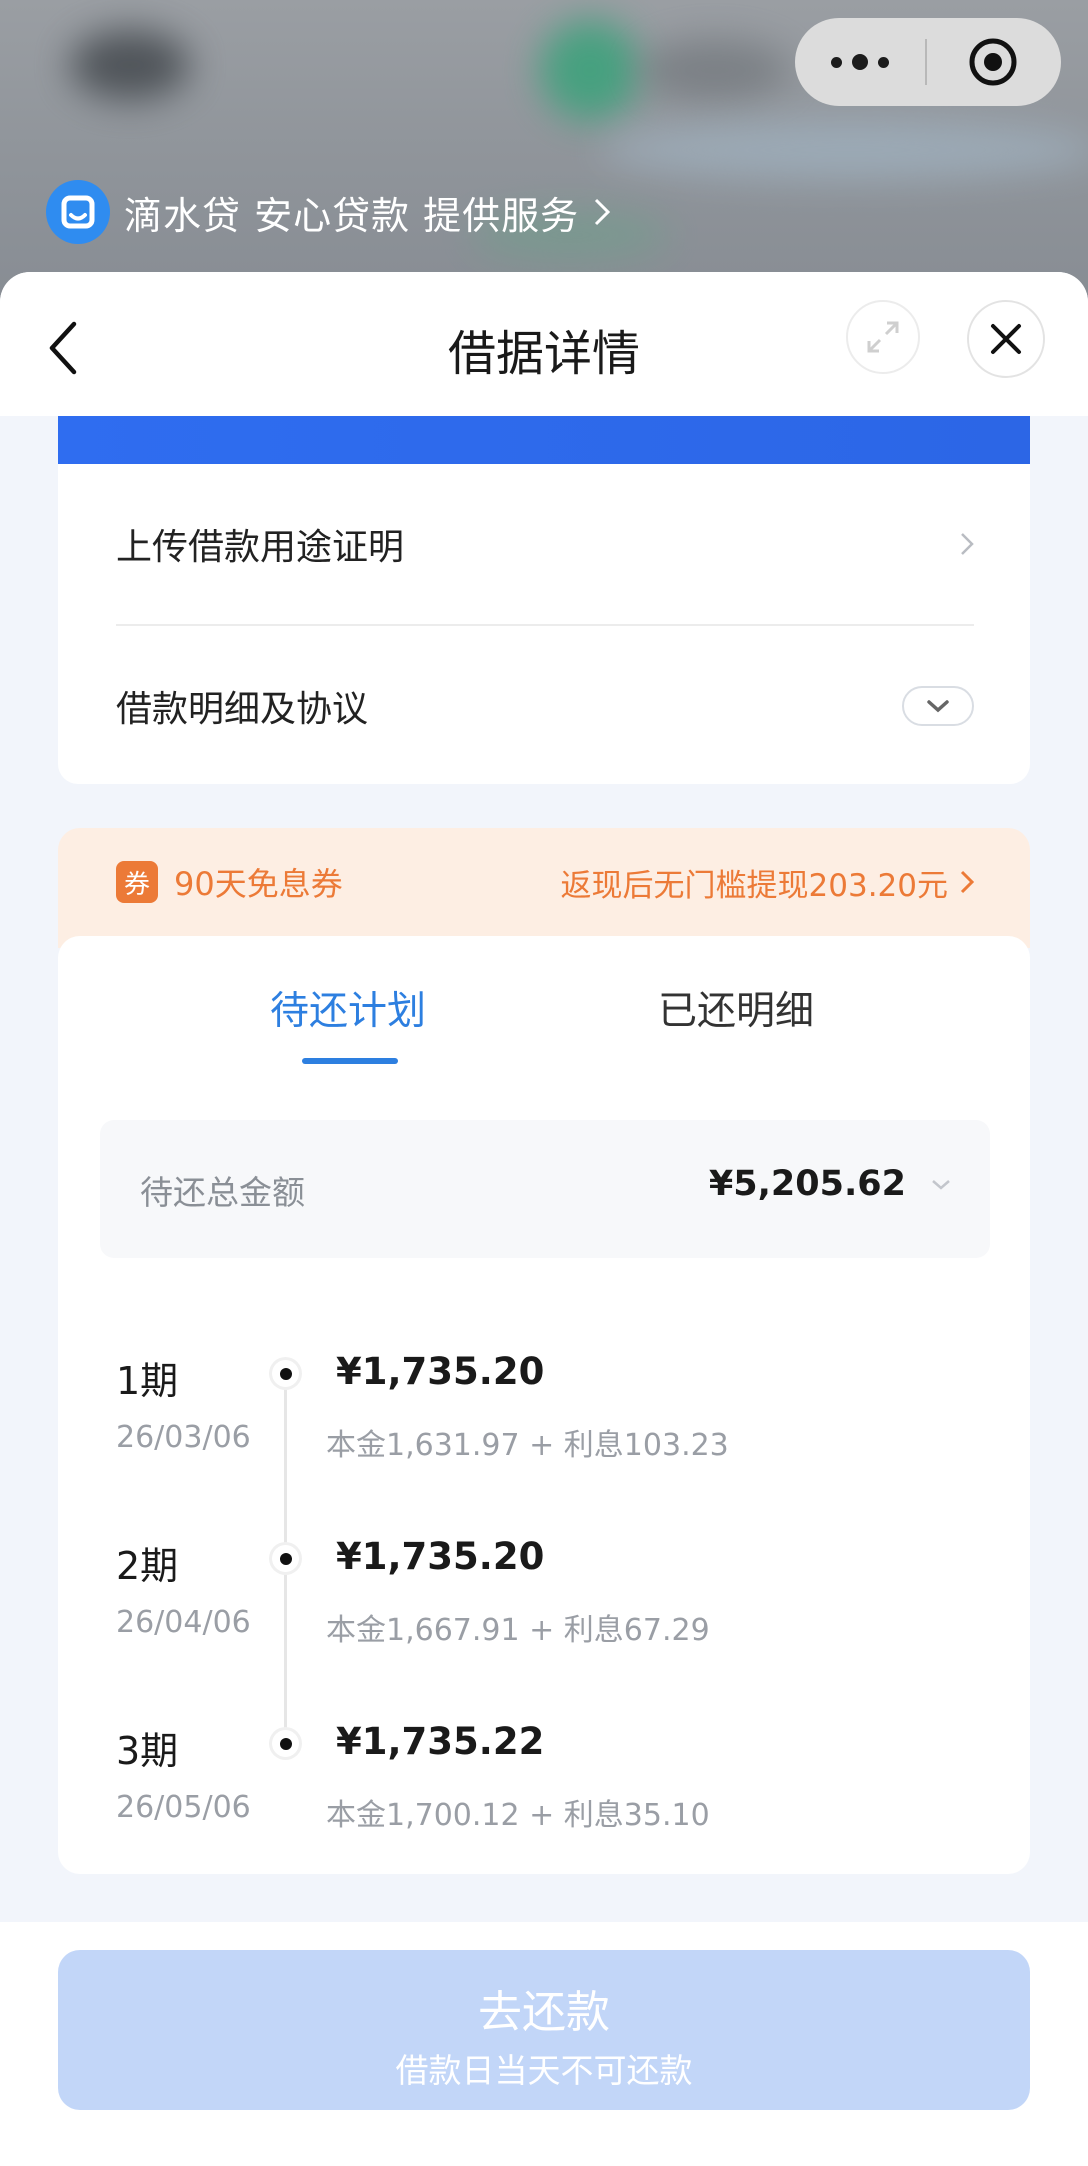 The width and height of the screenshot is (1088, 2166). Describe the element at coordinates (440, 1741) in the screenshot. I see `installment-amount: ¥1,735.22` at that location.